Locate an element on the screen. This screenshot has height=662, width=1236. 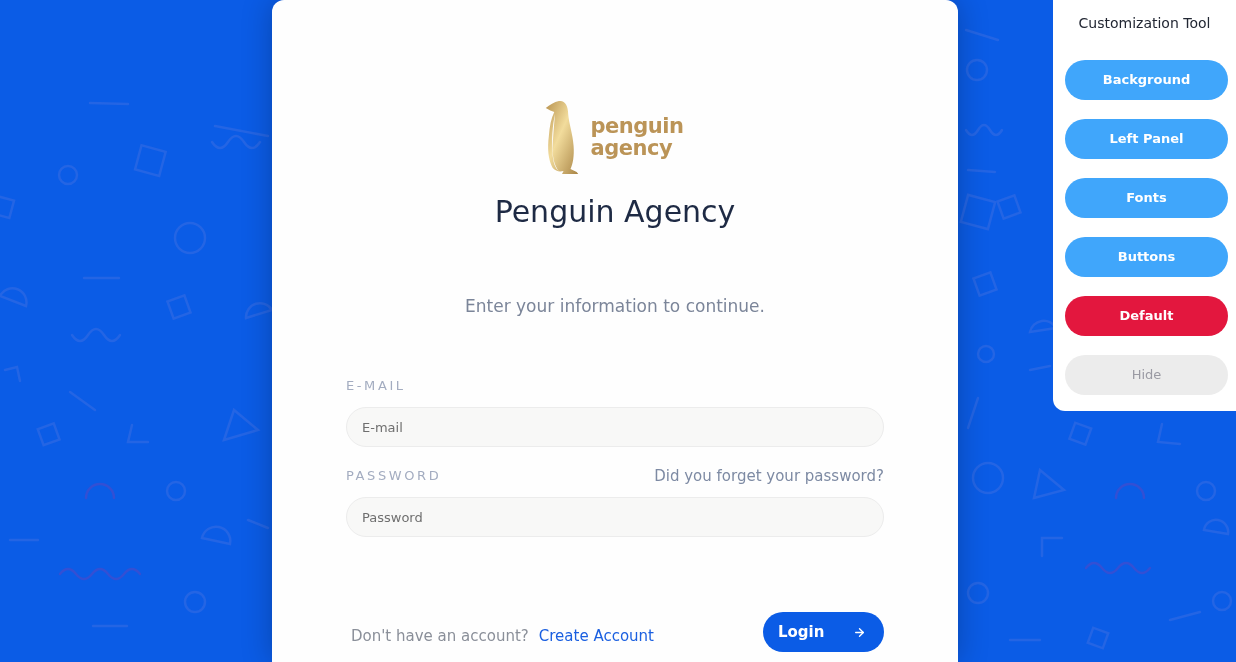
password-field: Password is located at coordinates (615, 517).